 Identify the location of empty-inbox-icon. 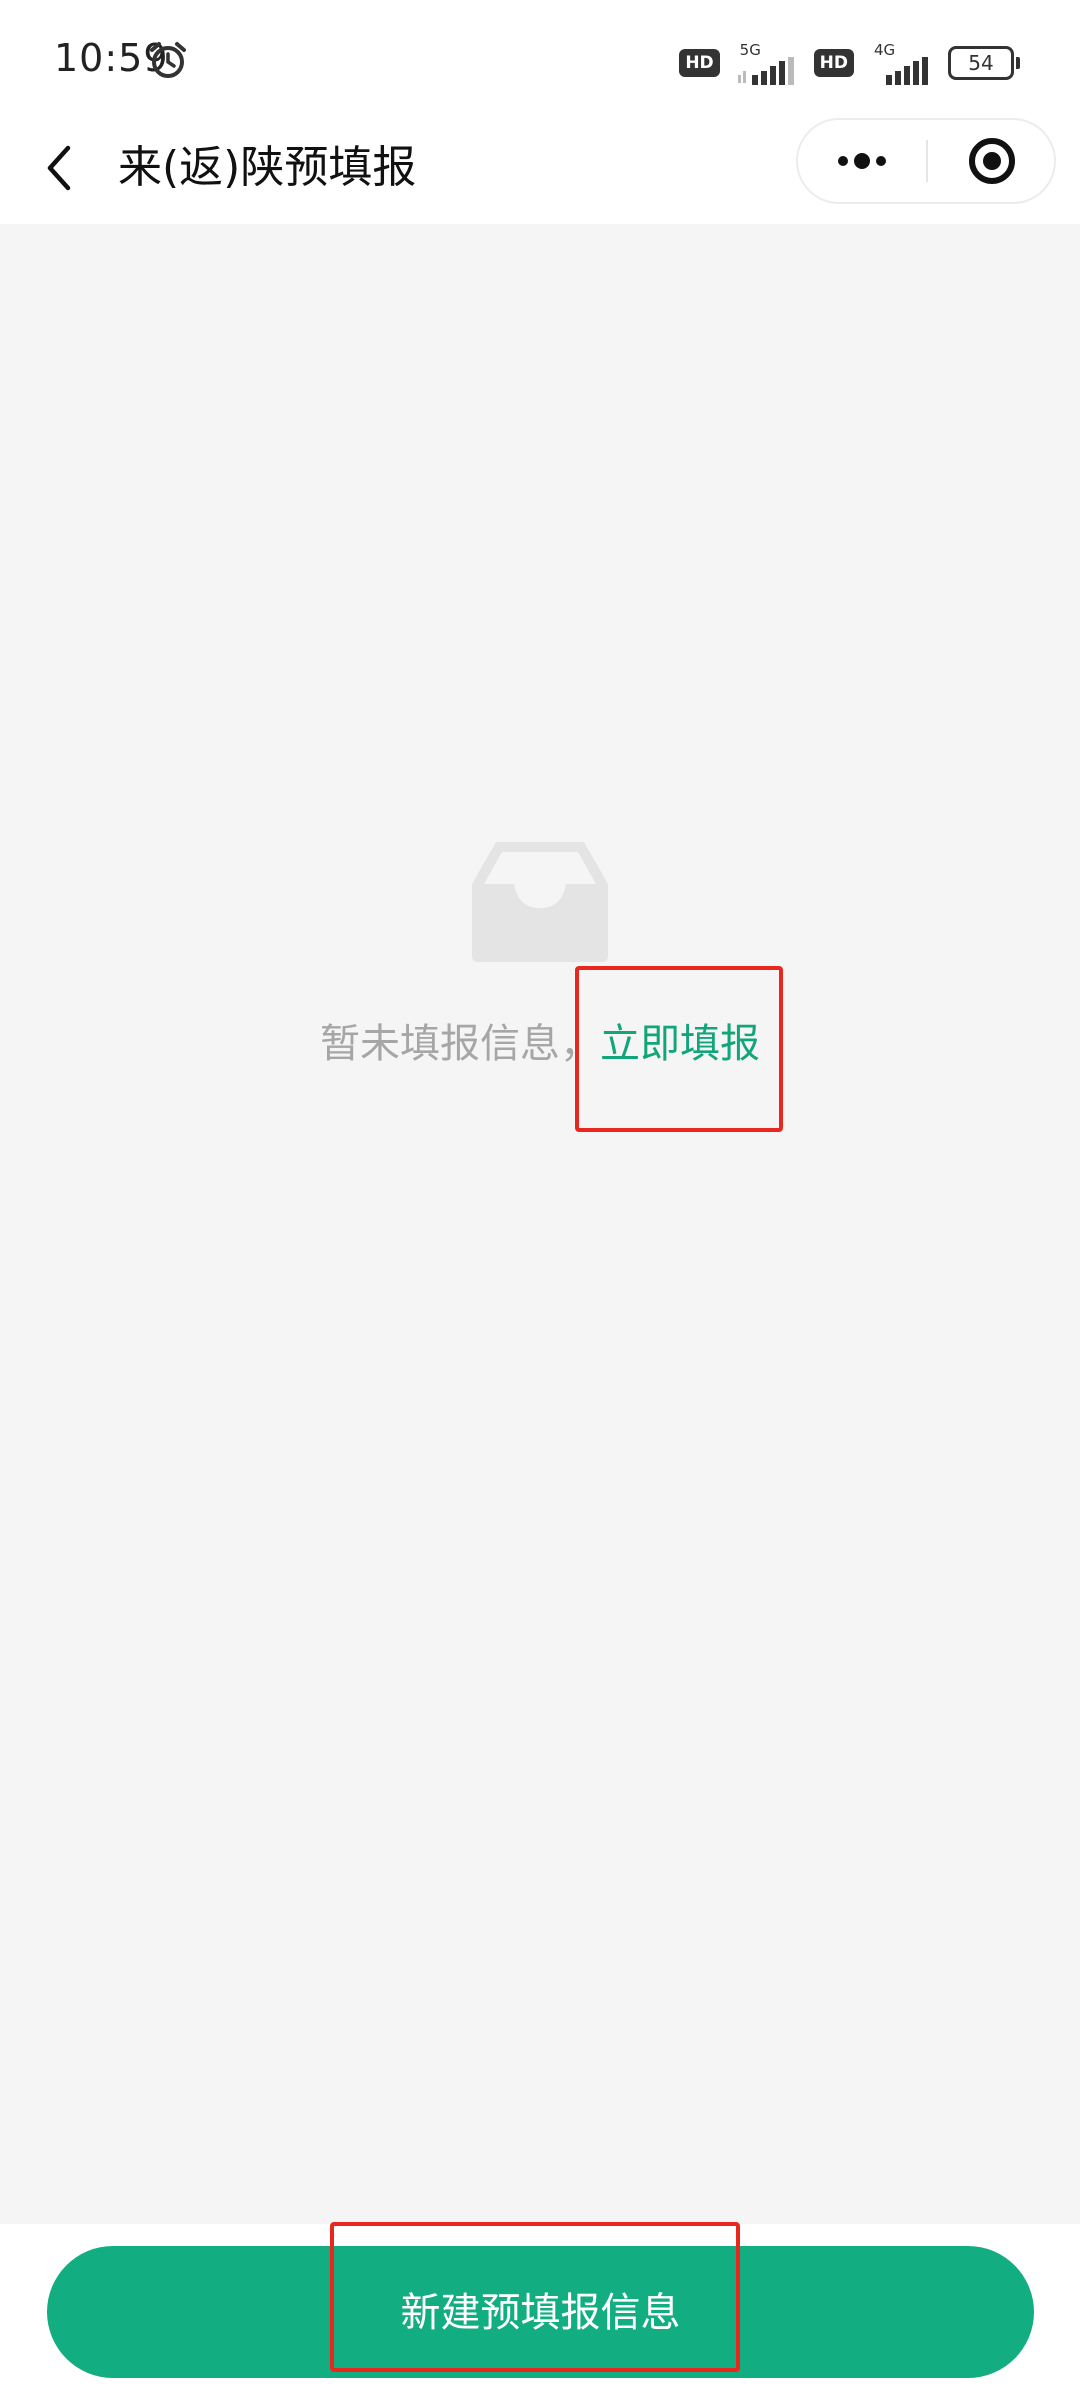
(540, 902).